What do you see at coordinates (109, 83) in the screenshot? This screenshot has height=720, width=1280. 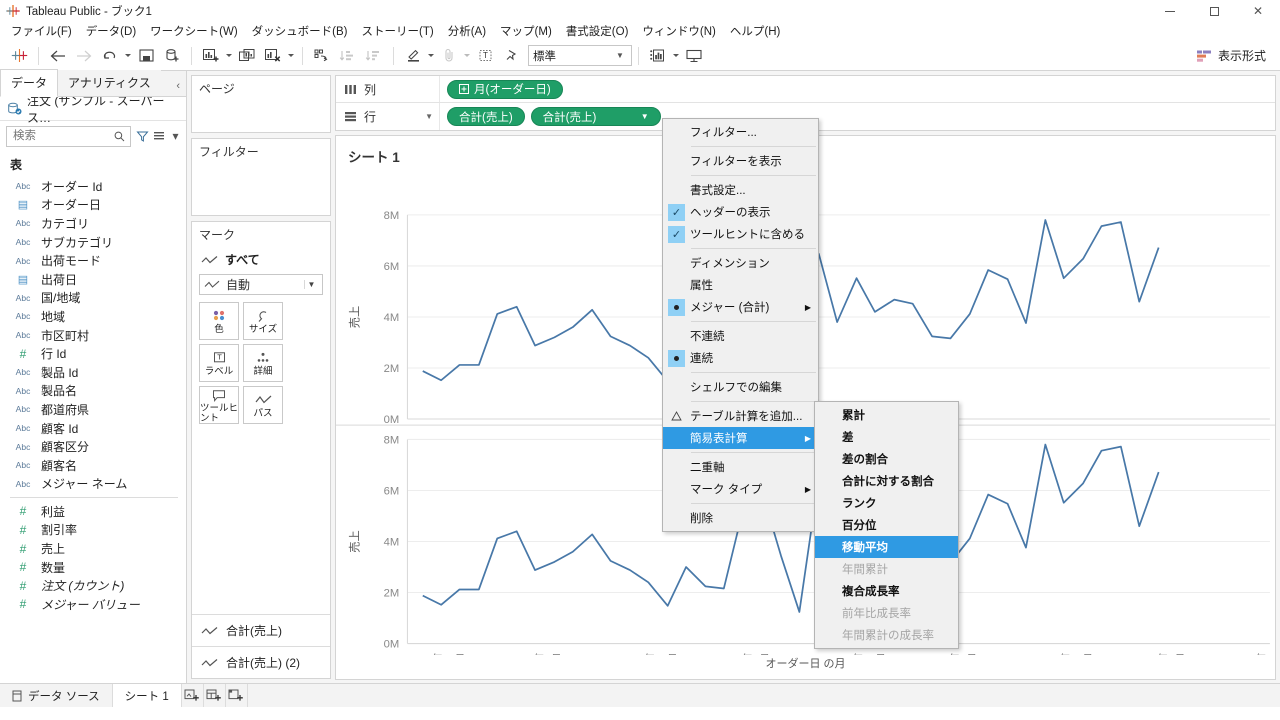 I see `tab-analytics: アナリティクス` at bounding box center [109, 83].